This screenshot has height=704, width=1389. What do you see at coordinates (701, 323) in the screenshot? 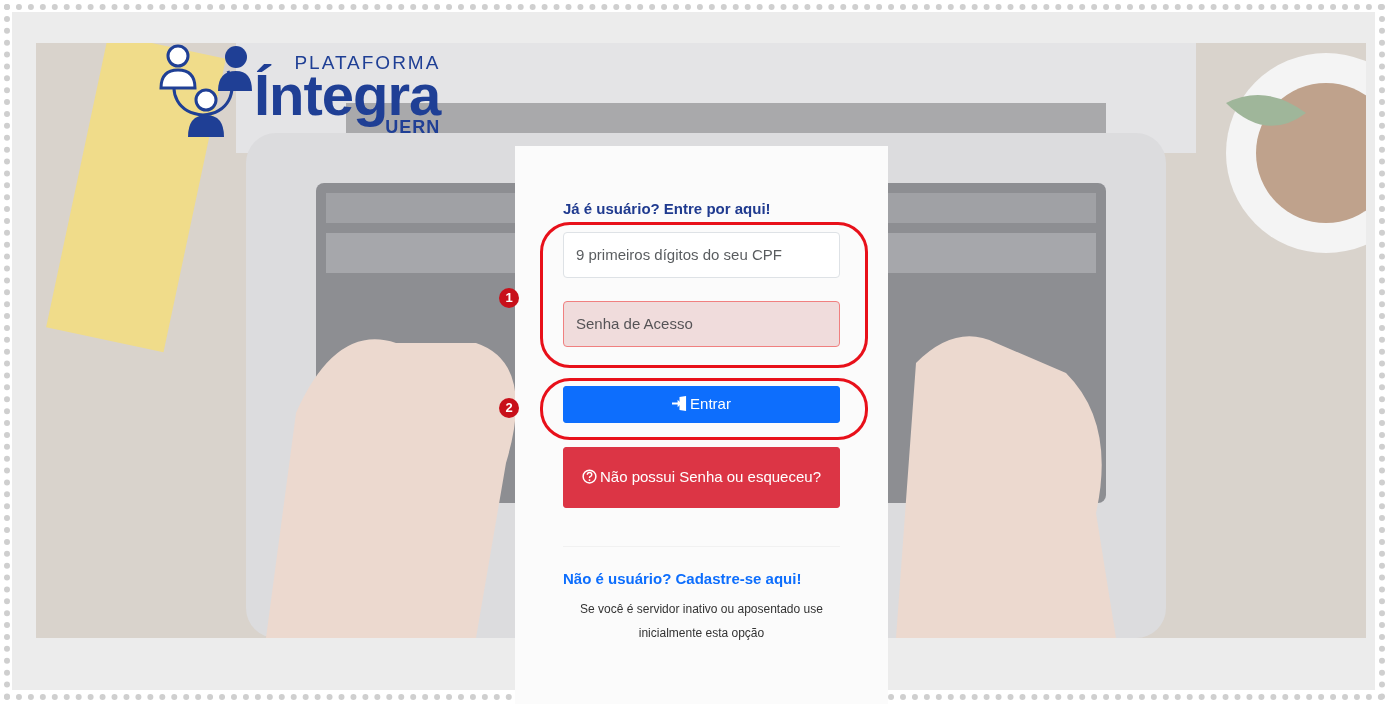
I see `input-field: Senha de Acesso` at bounding box center [701, 323].